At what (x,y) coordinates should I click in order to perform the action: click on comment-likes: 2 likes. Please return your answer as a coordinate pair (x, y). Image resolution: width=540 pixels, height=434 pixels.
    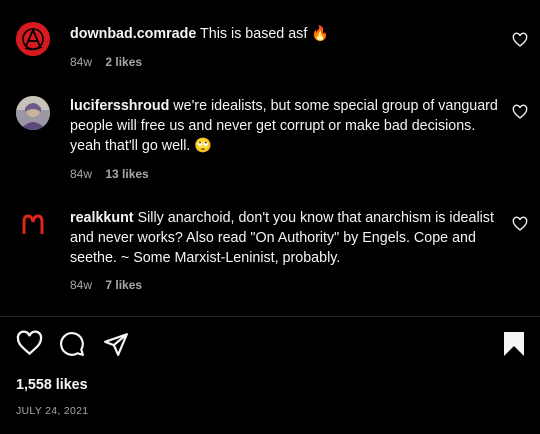
    Looking at the image, I should click on (123, 62).